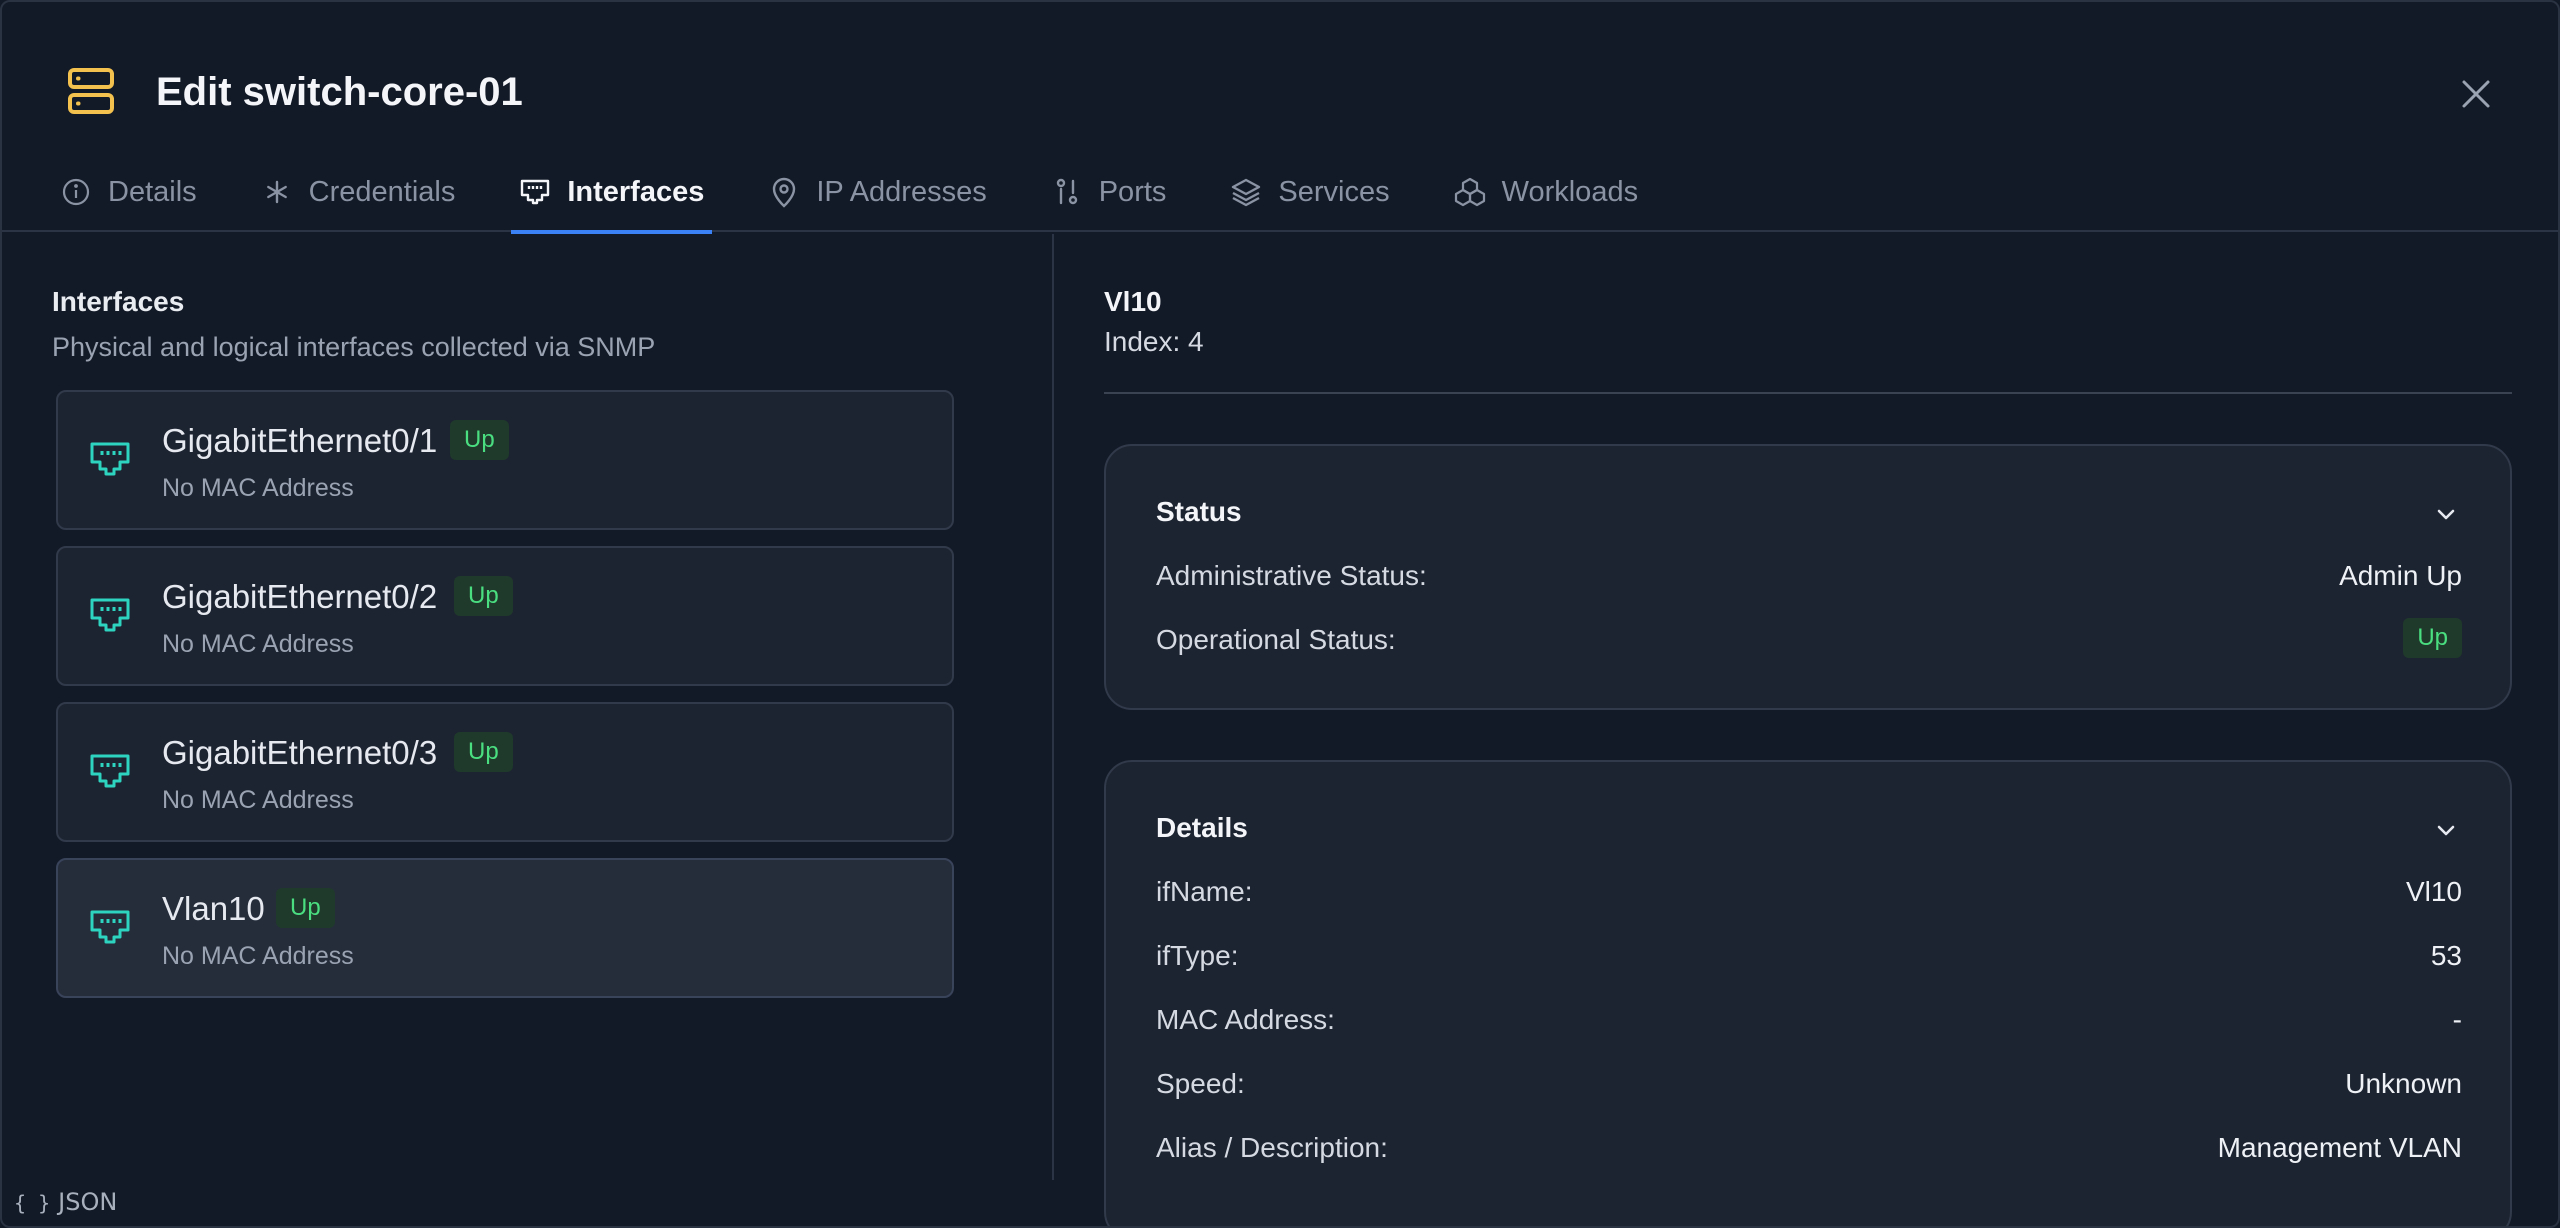  I want to click on tab-credentials: Credentials, so click(358, 192).